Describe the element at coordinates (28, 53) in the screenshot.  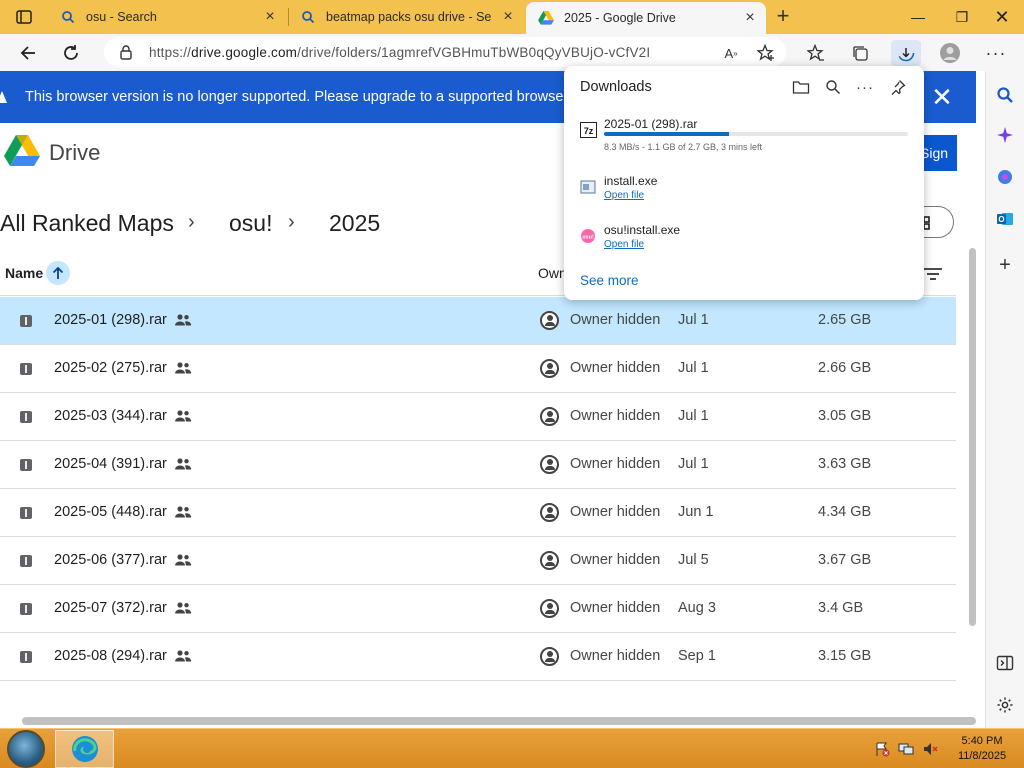
I see `back-button` at that location.